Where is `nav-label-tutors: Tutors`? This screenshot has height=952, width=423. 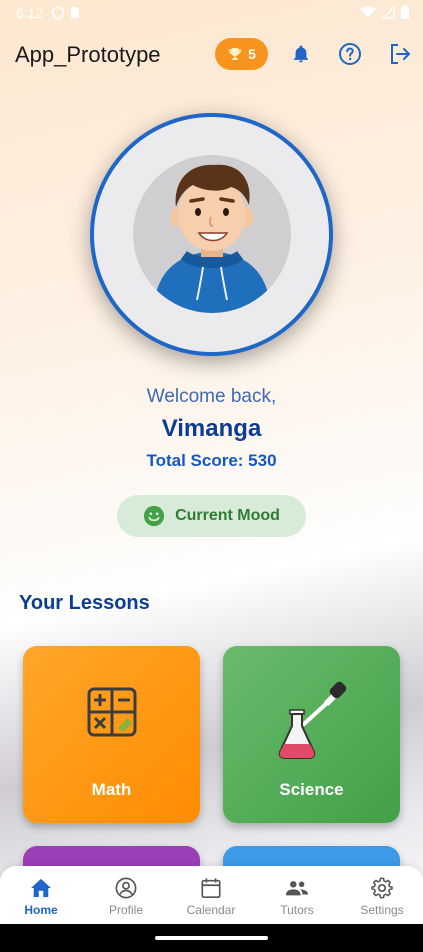
nav-label-tutors: Tutors is located at coordinates (297, 910).